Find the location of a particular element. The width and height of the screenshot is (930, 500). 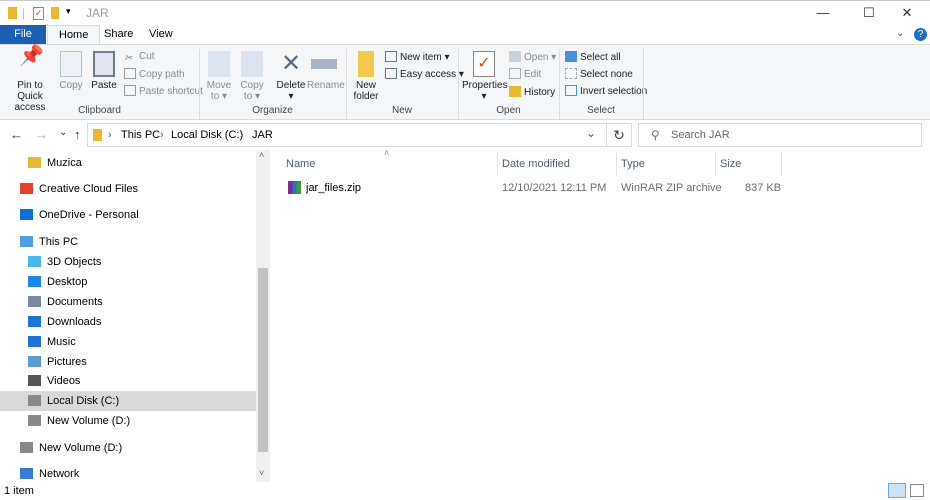

help-icon: ? is located at coordinates (920, 34).